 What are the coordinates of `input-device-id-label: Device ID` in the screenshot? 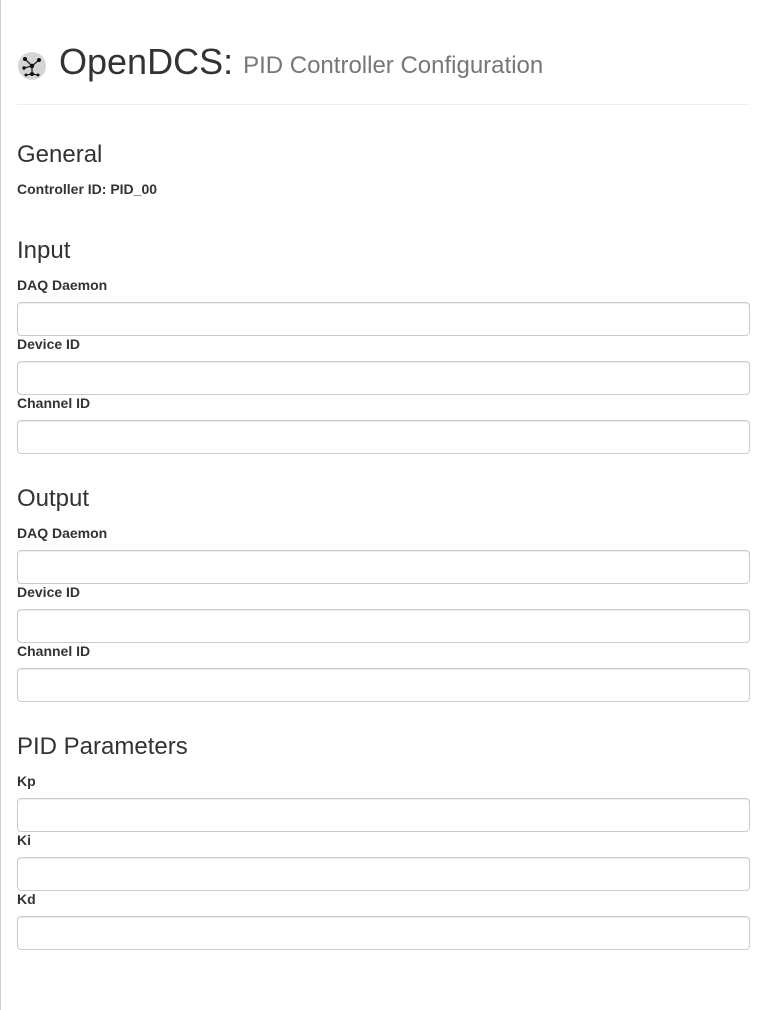 It's located at (49, 344).